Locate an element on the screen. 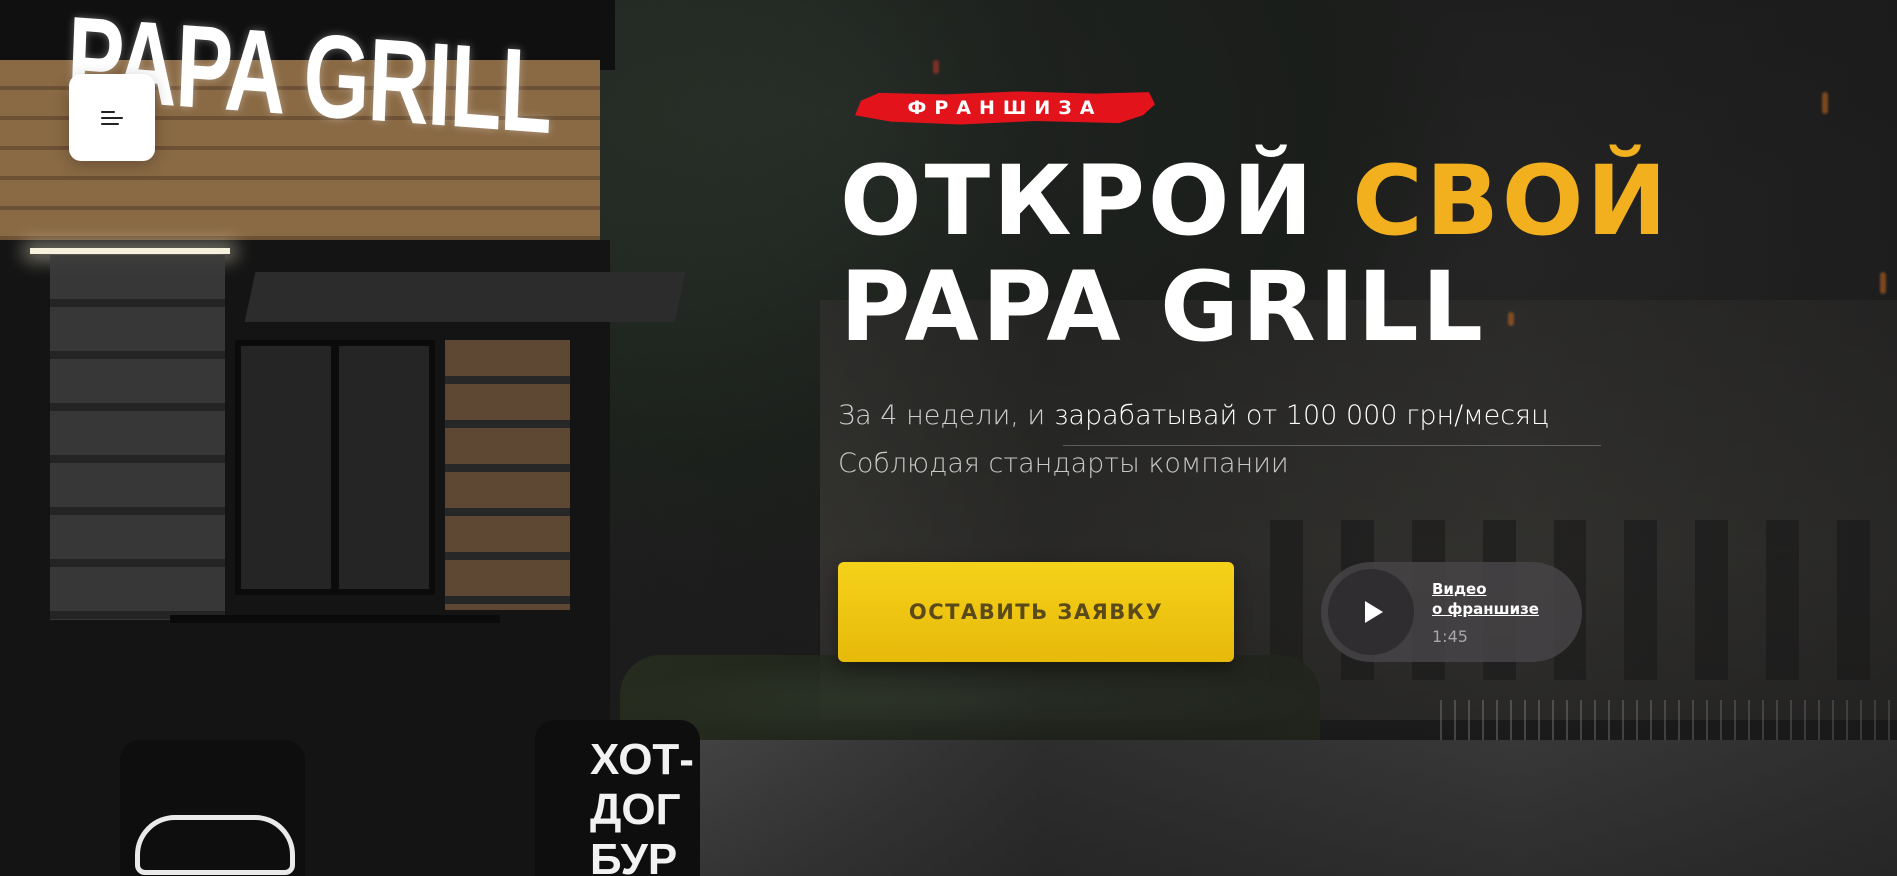 This screenshot has height=876, width=1897. franchise-badge: ФРАНШИЗА is located at coordinates (1005, 108).